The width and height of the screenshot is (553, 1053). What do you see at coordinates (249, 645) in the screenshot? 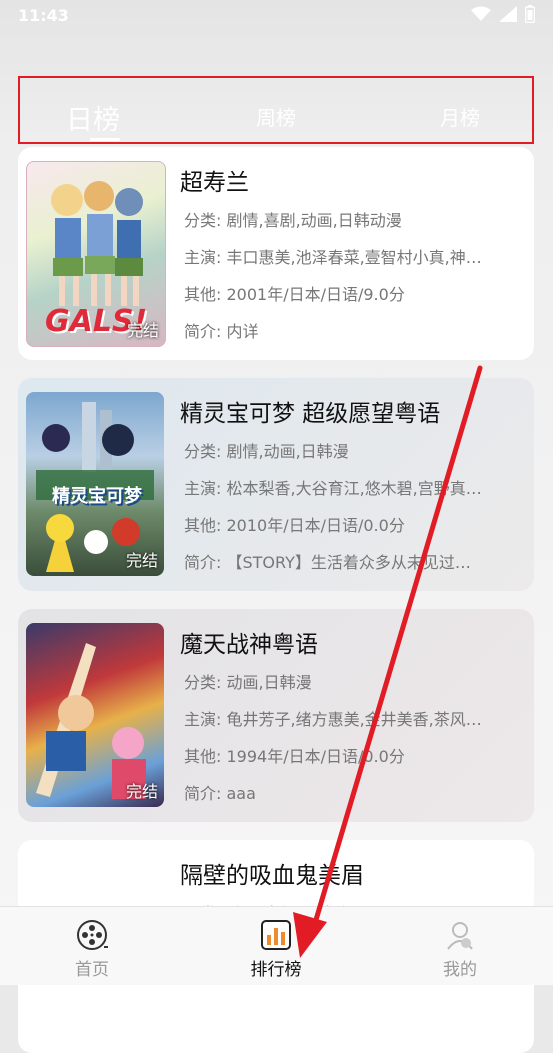
I see `item-title: 魔天战神粤语` at bounding box center [249, 645].